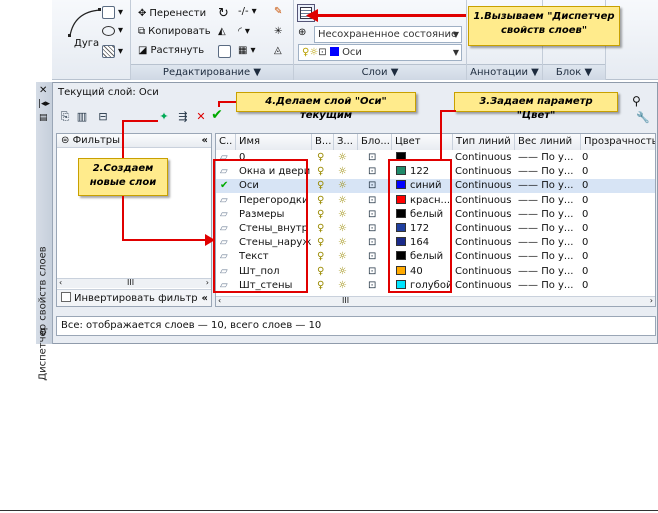  I want to click on trim-button: -/- ▾, so click(247, 11).